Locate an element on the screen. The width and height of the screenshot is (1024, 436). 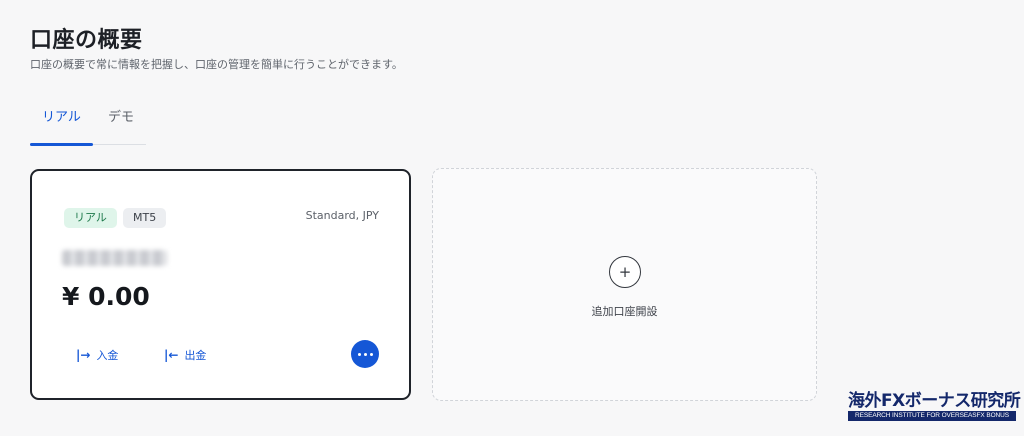
withdraw-button: |← 出金 is located at coordinates (185, 355).